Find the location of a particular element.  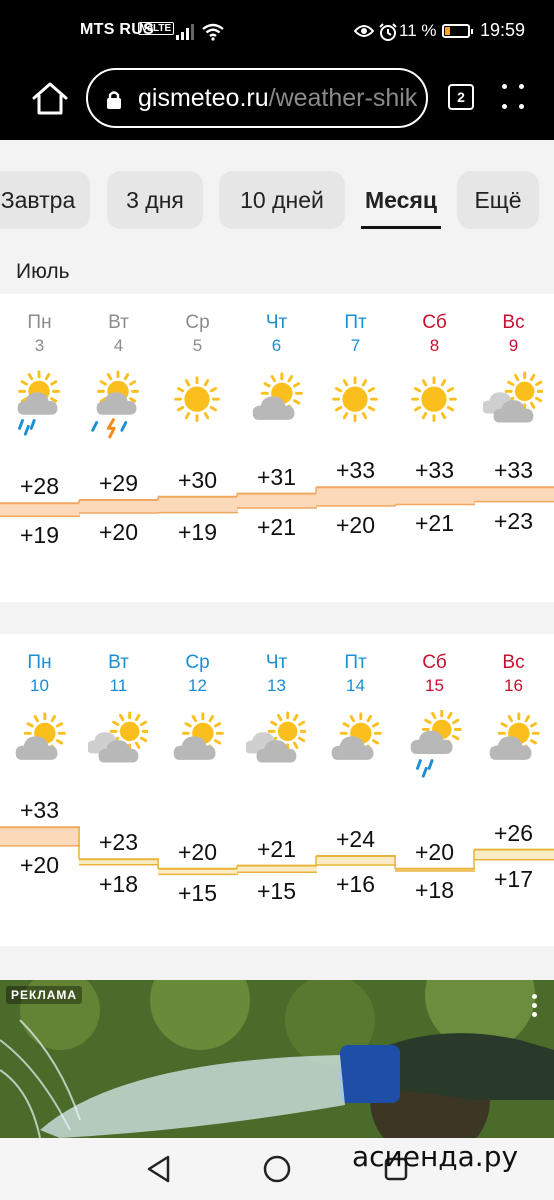

month-title: Июль is located at coordinates (43, 271).